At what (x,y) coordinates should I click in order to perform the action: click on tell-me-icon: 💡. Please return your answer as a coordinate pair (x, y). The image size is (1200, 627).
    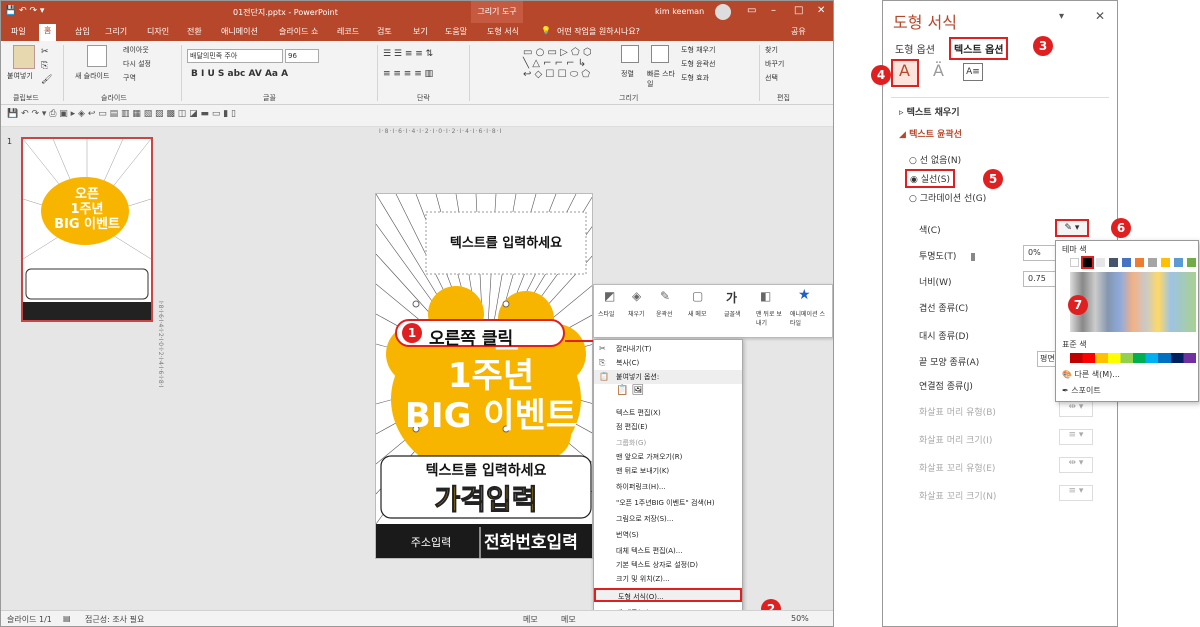
    Looking at the image, I should click on (546, 30).